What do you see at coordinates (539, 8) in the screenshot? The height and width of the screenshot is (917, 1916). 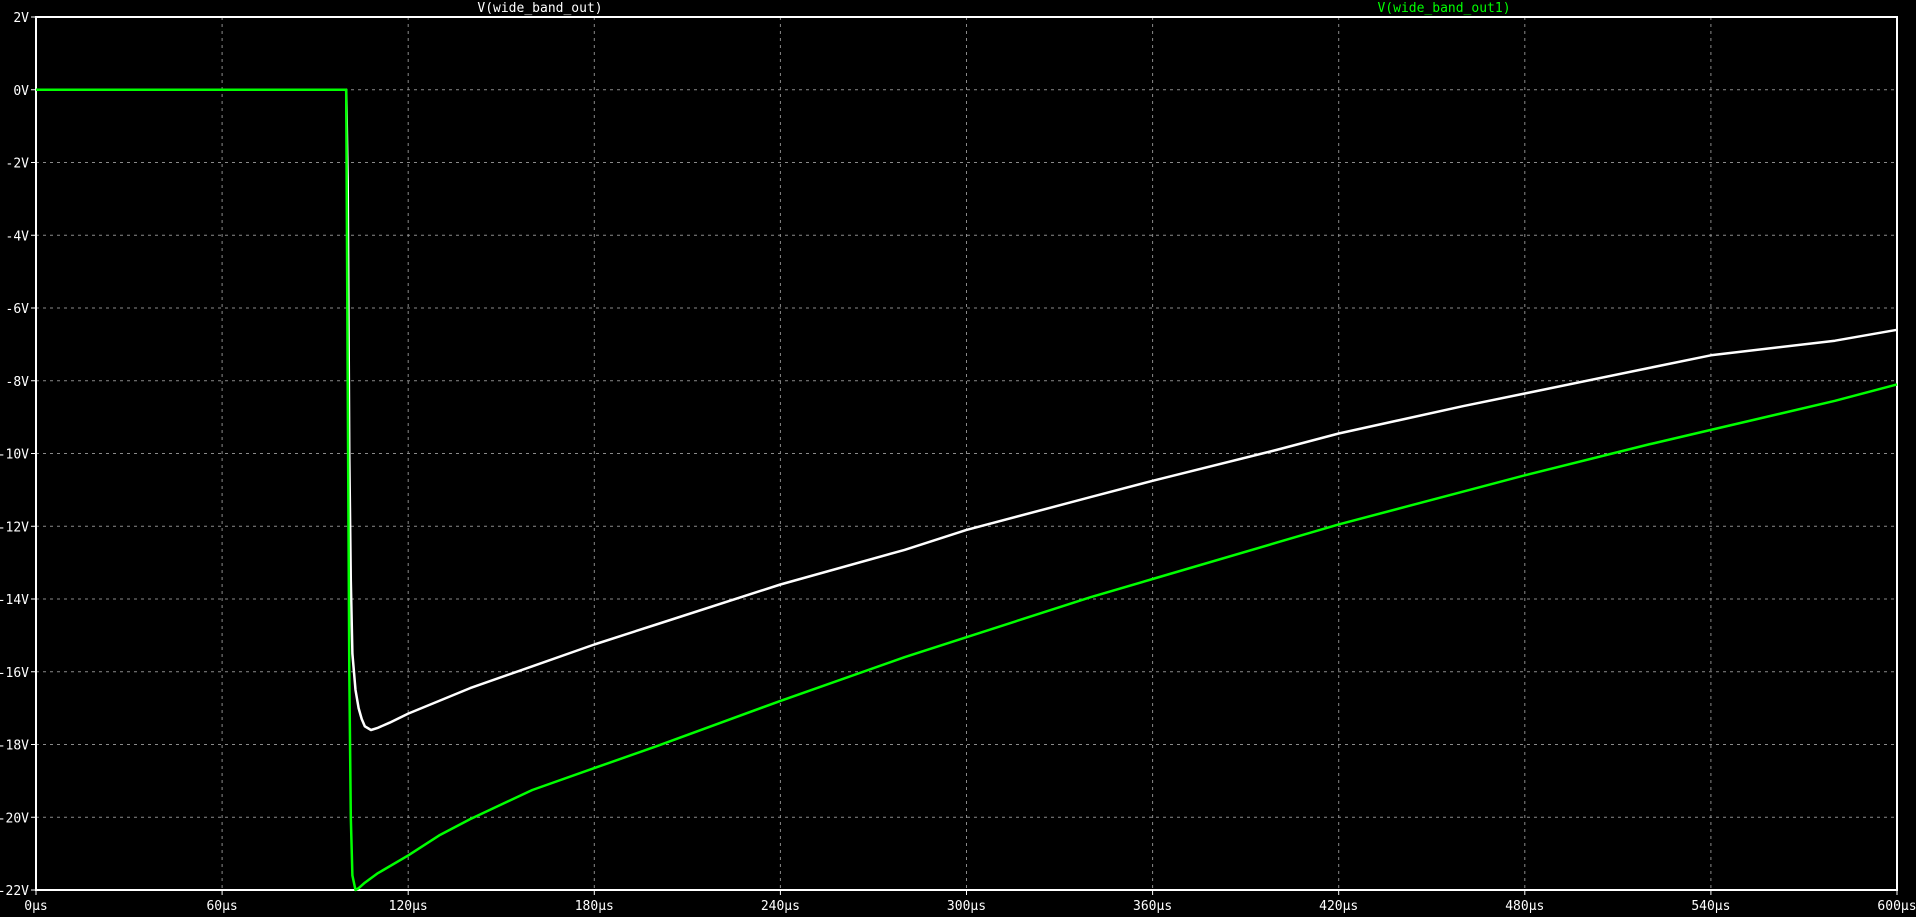 I see `series-title-wide-band-out: V(wide_band_out)` at bounding box center [539, 8].